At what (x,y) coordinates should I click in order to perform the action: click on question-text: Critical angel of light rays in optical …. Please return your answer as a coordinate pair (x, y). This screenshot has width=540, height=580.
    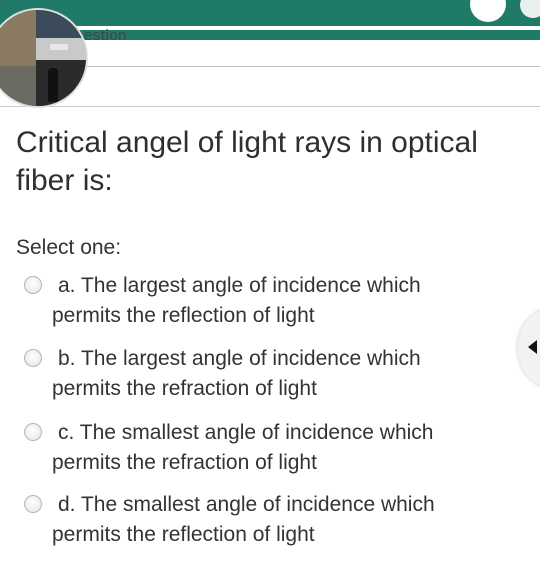
    Looking at the image, I should click on (247, 161).